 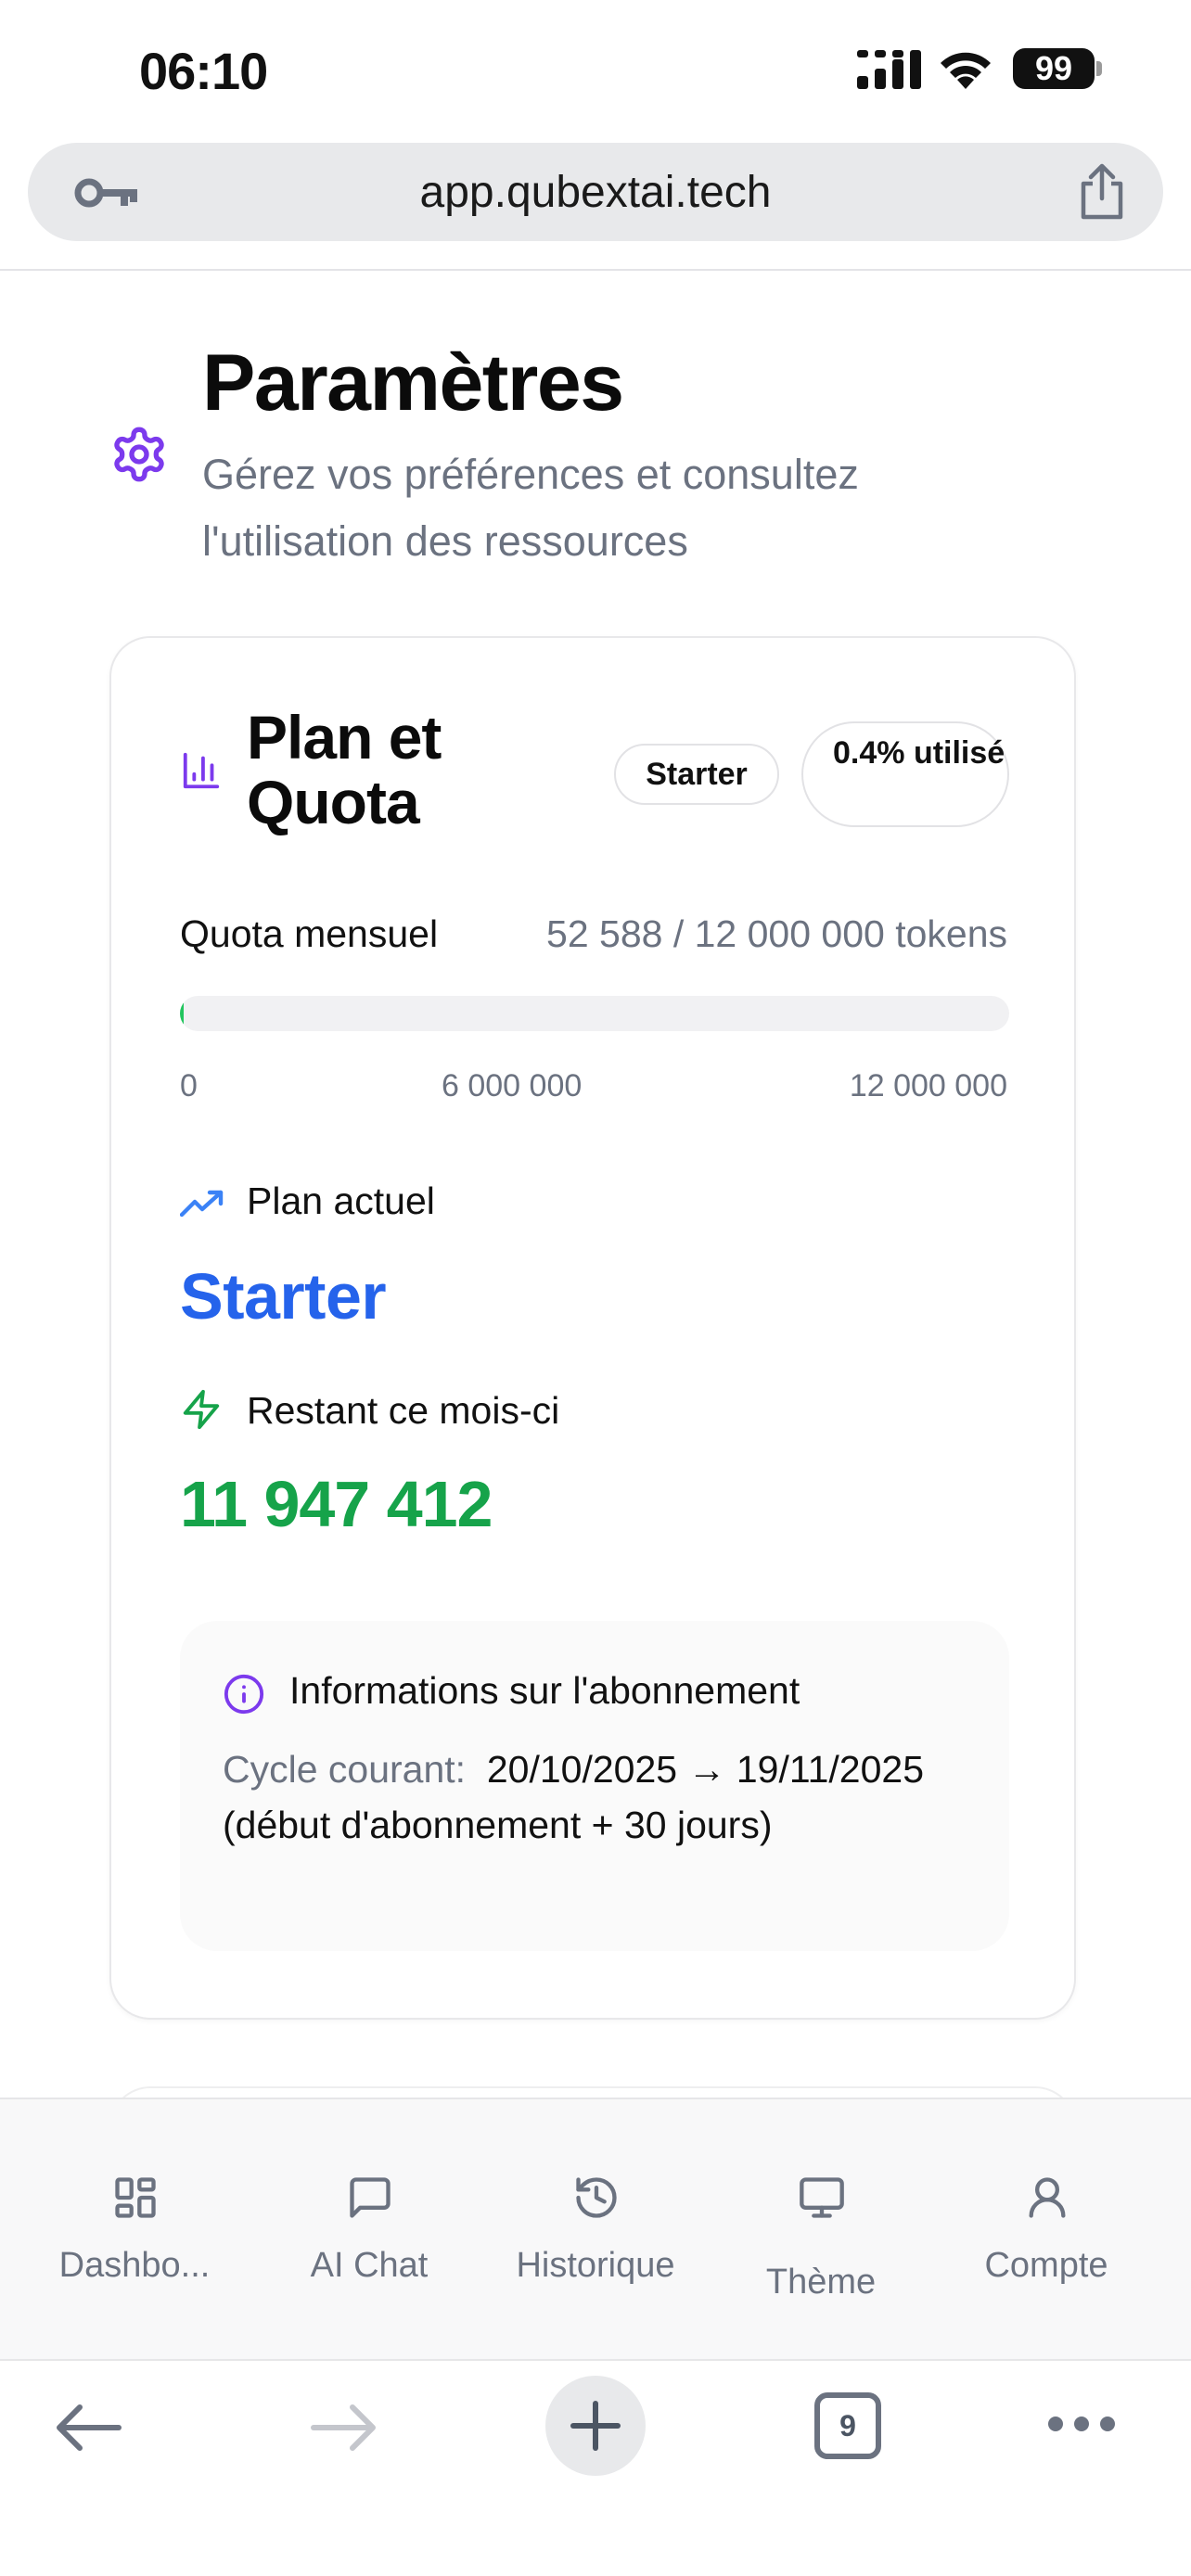 What do you see at coordinates (344, 769) in the screenshot?
I see `card-title: Plan et Quota` at bounding box center [344, 769].